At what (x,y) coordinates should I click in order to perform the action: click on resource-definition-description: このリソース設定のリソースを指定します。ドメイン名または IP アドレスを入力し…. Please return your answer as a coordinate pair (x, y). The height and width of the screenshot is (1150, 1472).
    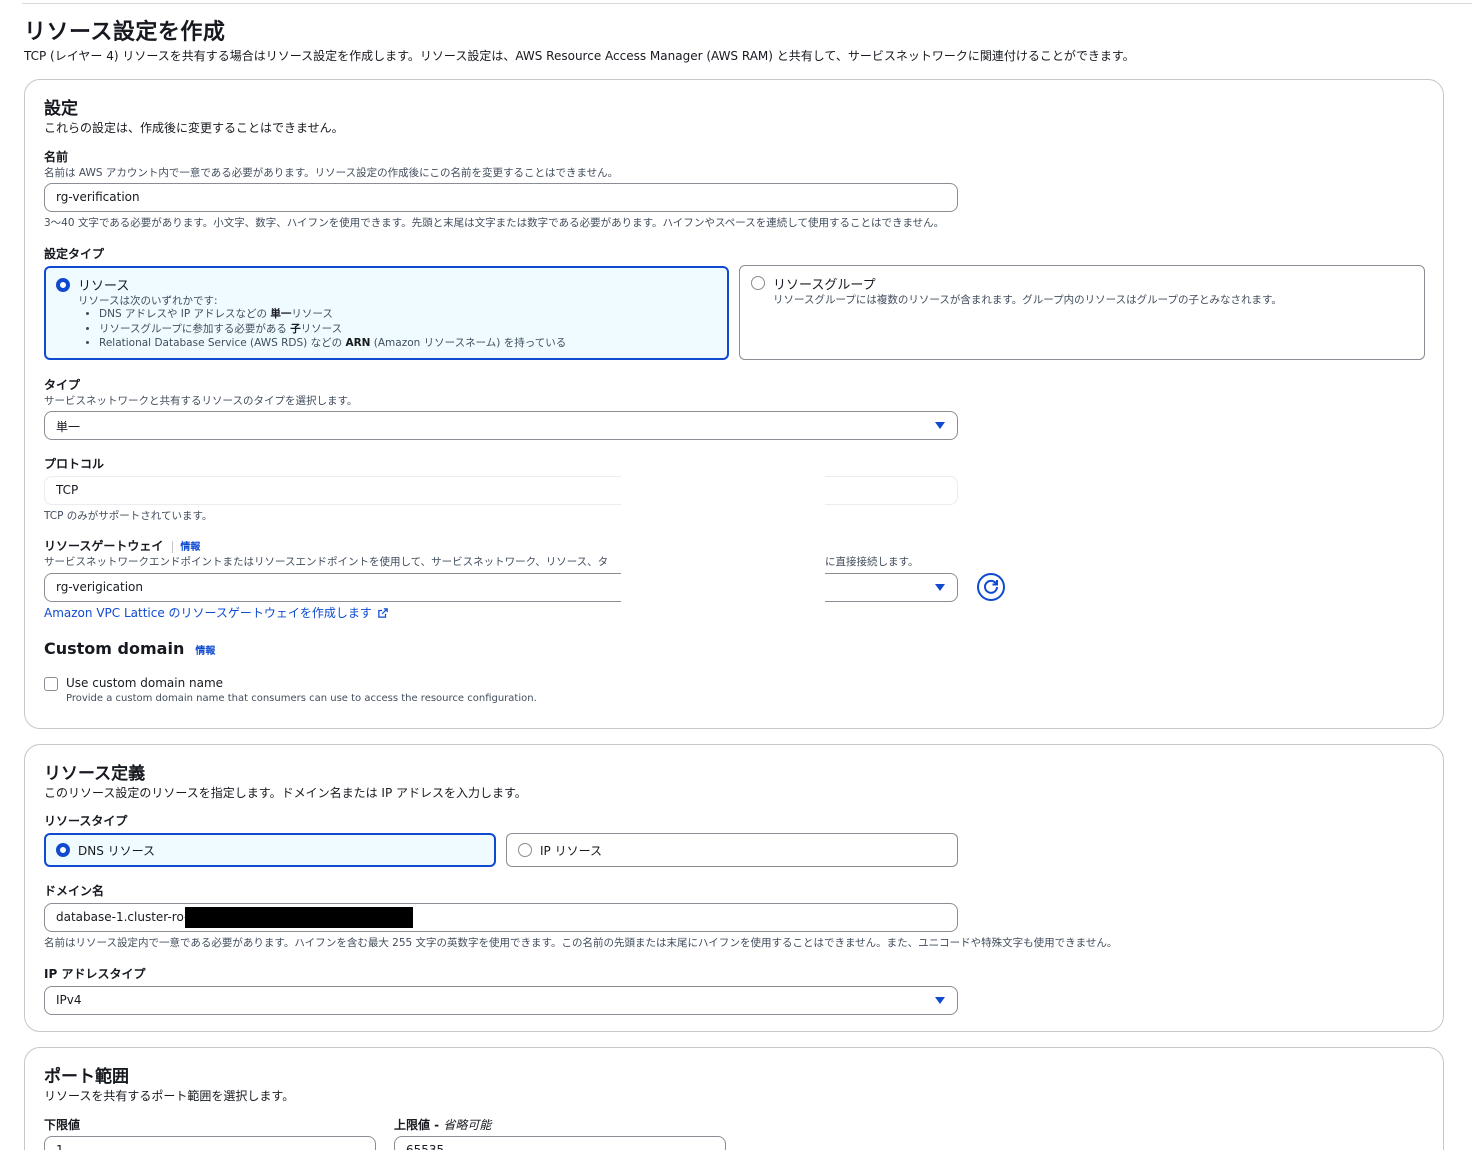
    Looking at the image, I should click on (285, 793).